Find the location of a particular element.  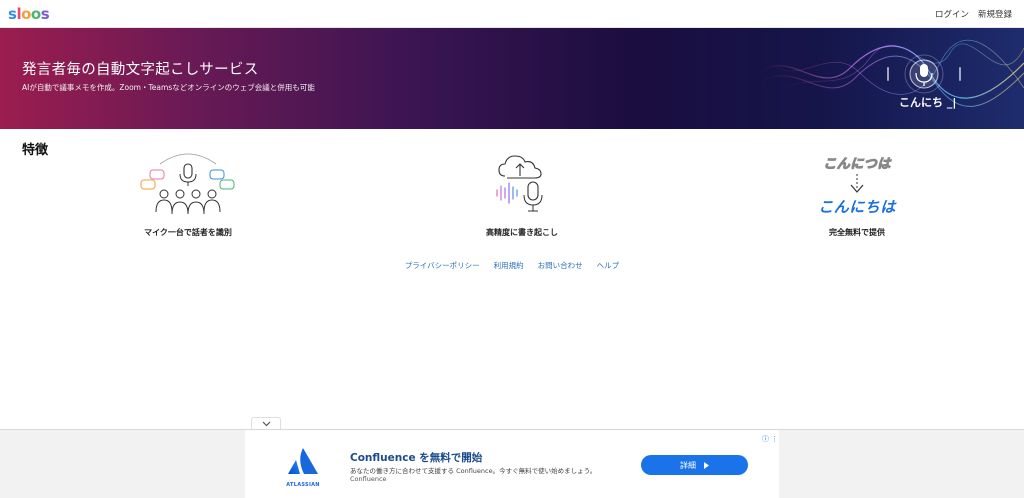

privacy-policy-link: プライバシーポリシー is located at coordinates (442, 265).